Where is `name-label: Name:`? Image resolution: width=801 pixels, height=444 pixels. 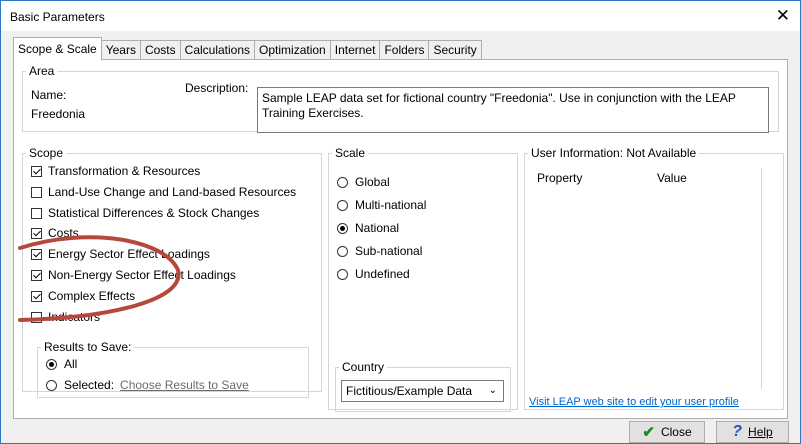
name-label: Name: is located at coordinates (49, 95).